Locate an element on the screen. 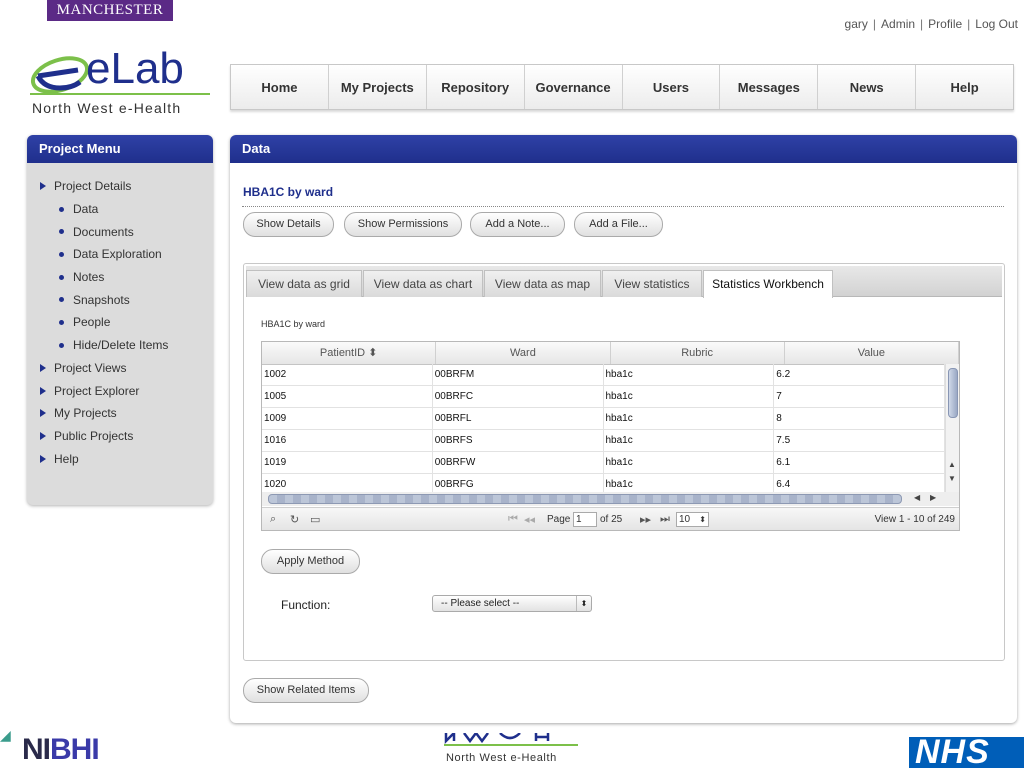  table-row: 1016 00BRFS hba1c 7.5 is located at coordinates (603, 441).